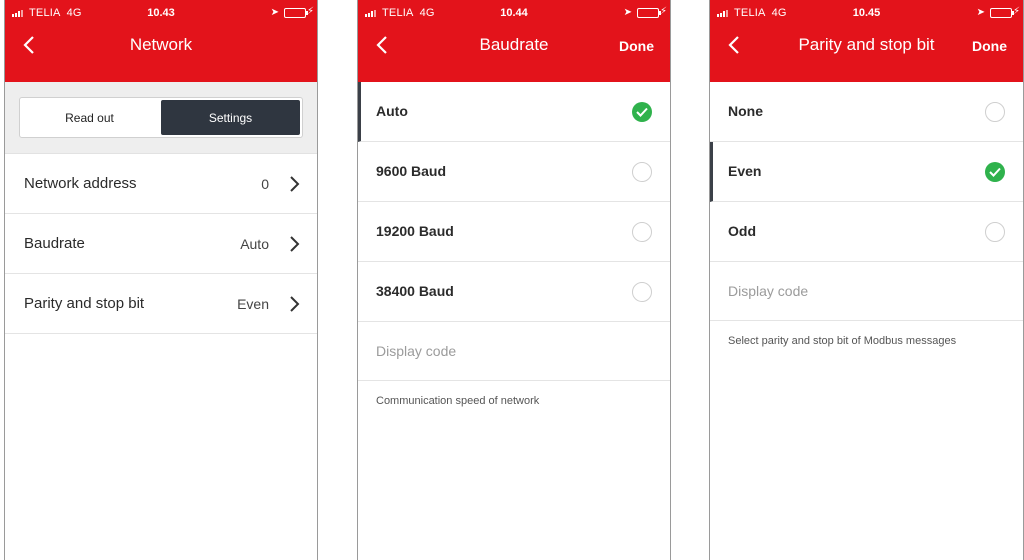 The image size is (1024, 560). Describe the element at coordinates (514, 232) in the screenshot. I see `option-19200-baud: 19200 Baud` at that location.